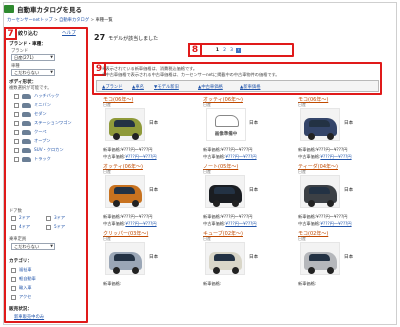 This screenshot has height=327, width=400. I want to click on page-3: 3, so click(231, 50).